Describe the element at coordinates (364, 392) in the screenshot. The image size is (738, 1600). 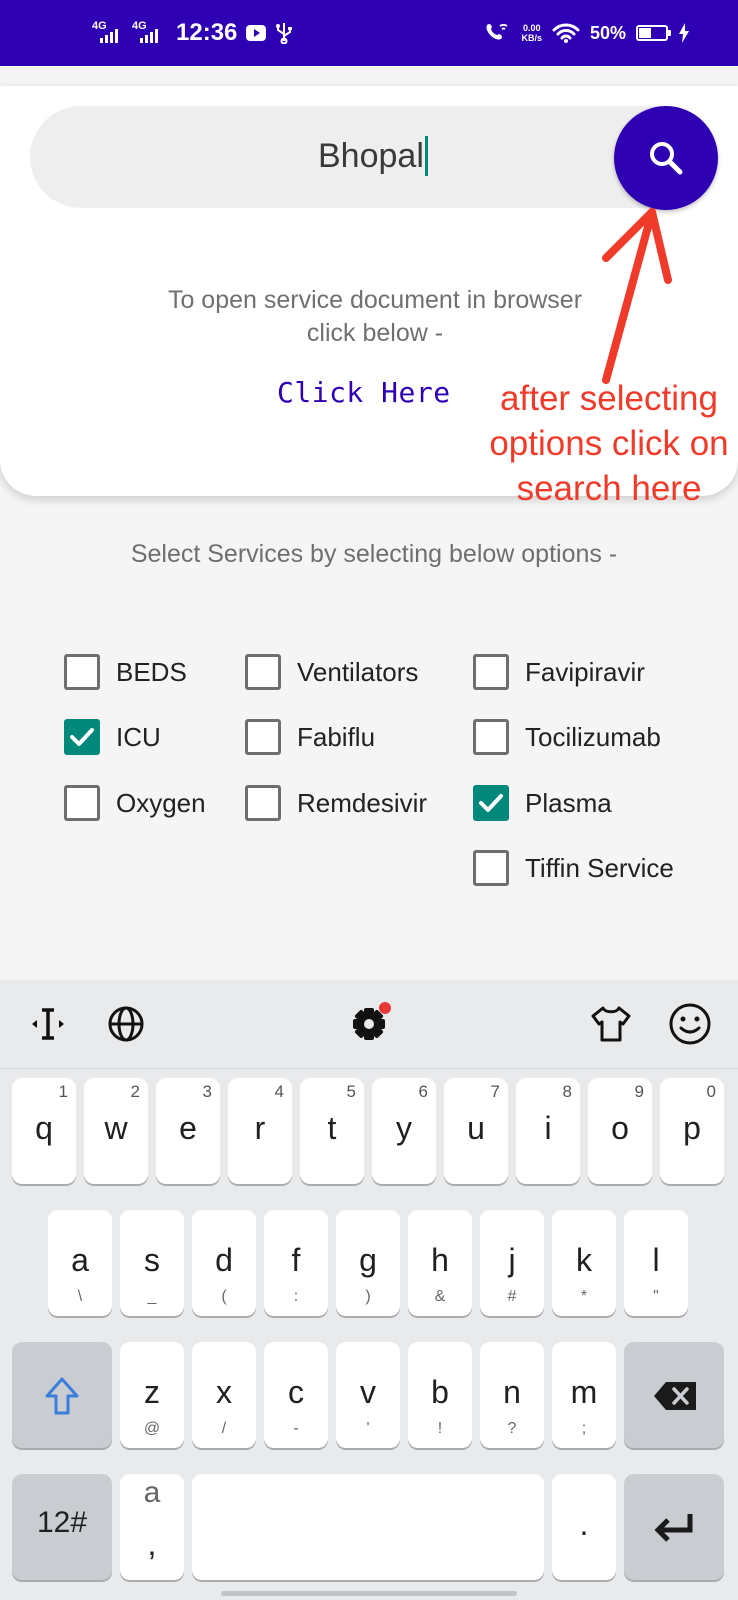
I see `click-here-link: Click Here` at that location.